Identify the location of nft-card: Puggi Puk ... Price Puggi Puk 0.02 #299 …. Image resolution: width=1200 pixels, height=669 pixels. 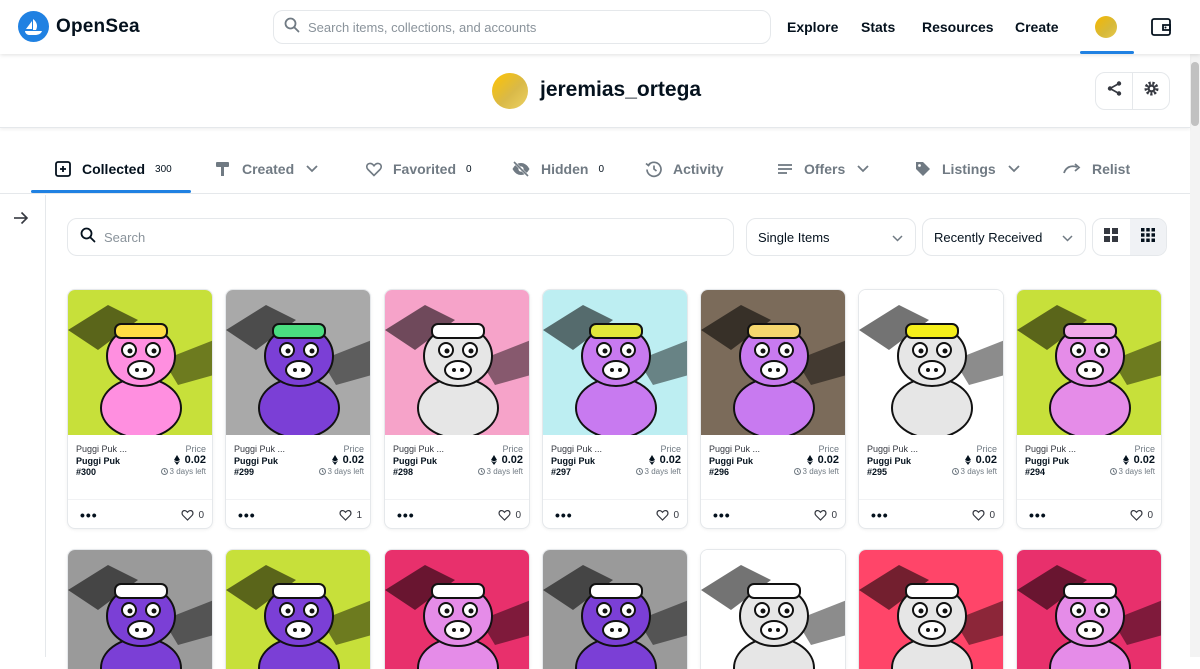
(298, 409).